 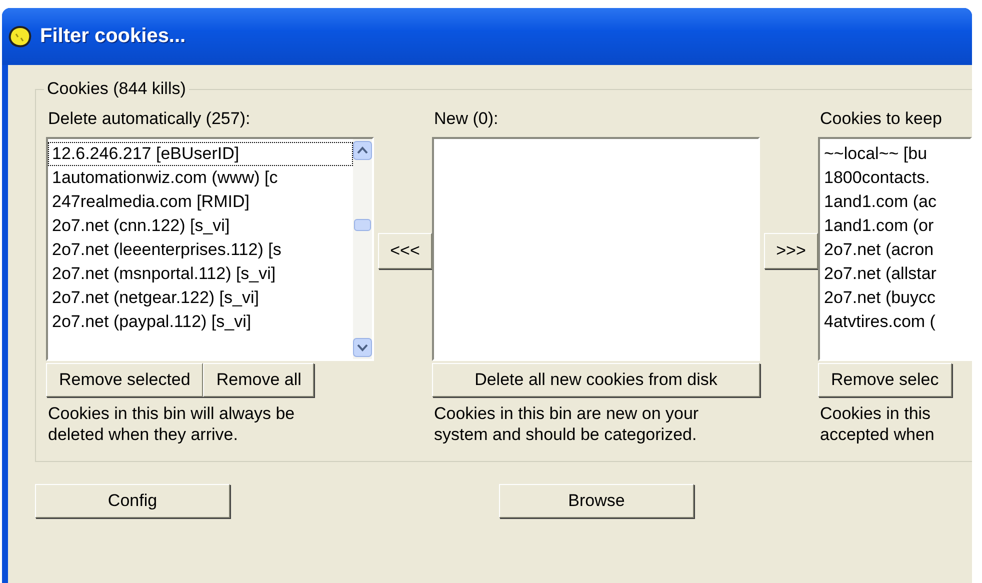 I want to click on action-button: Remove all, so click(x=258, y=380).